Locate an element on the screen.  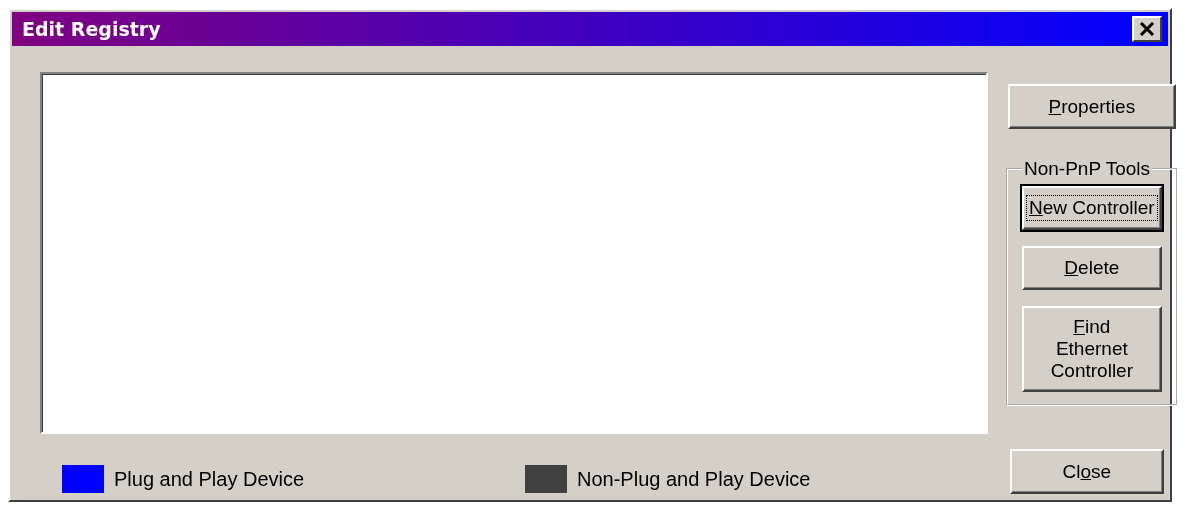
action-button: Find Ethernet Controller is located at coordinates (1092, 348).